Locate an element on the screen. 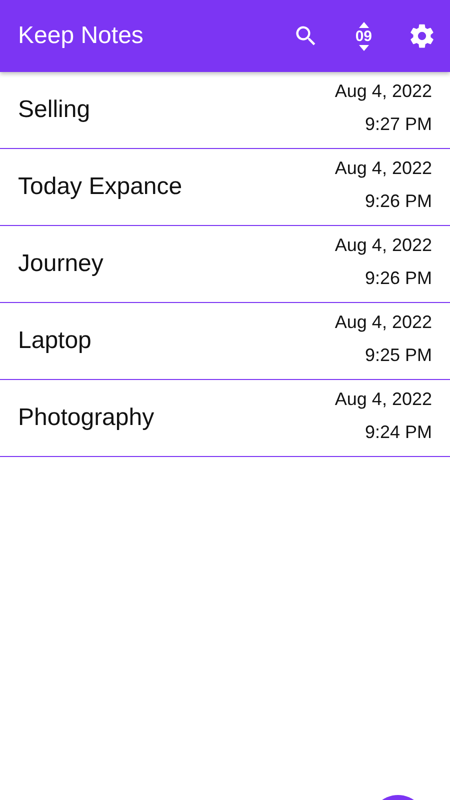  note-time: 9:24 PM is located at coordinates (398, 432).